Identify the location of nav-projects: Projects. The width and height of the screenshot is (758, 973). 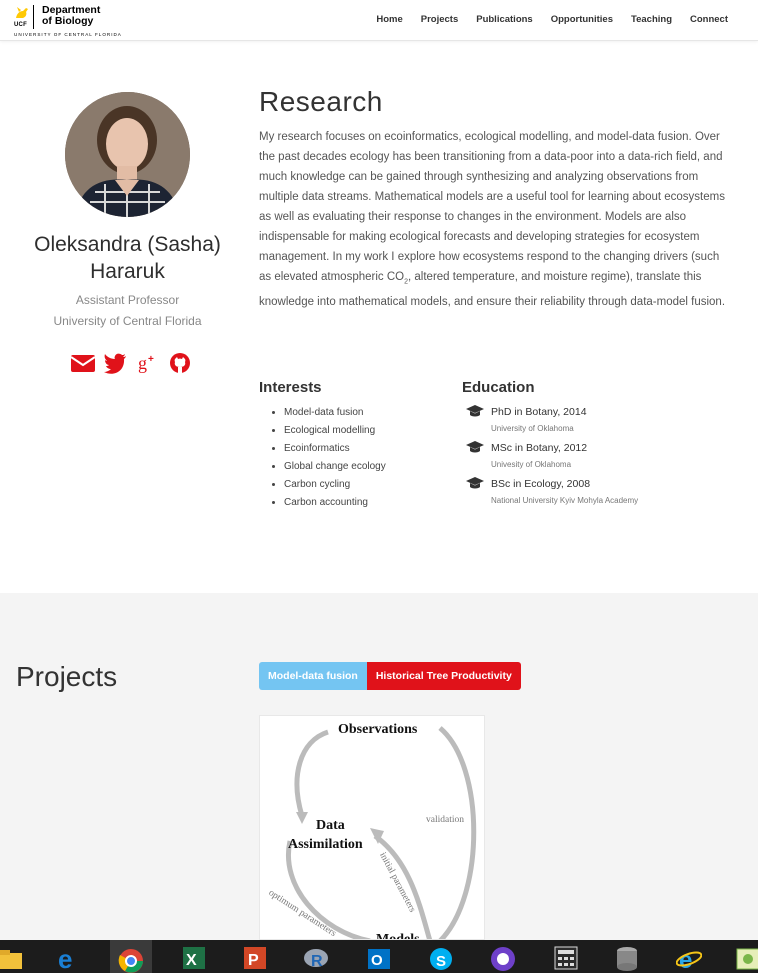
(440, 19).